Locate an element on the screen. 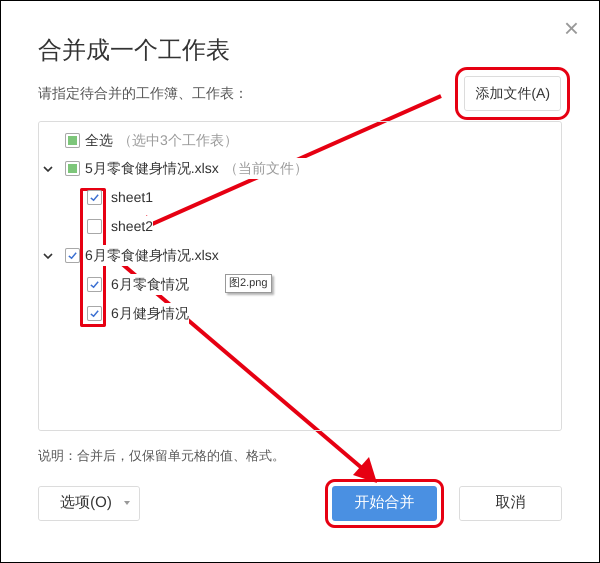  sheet-name: sheet2 is located at coordinates (132, 226).